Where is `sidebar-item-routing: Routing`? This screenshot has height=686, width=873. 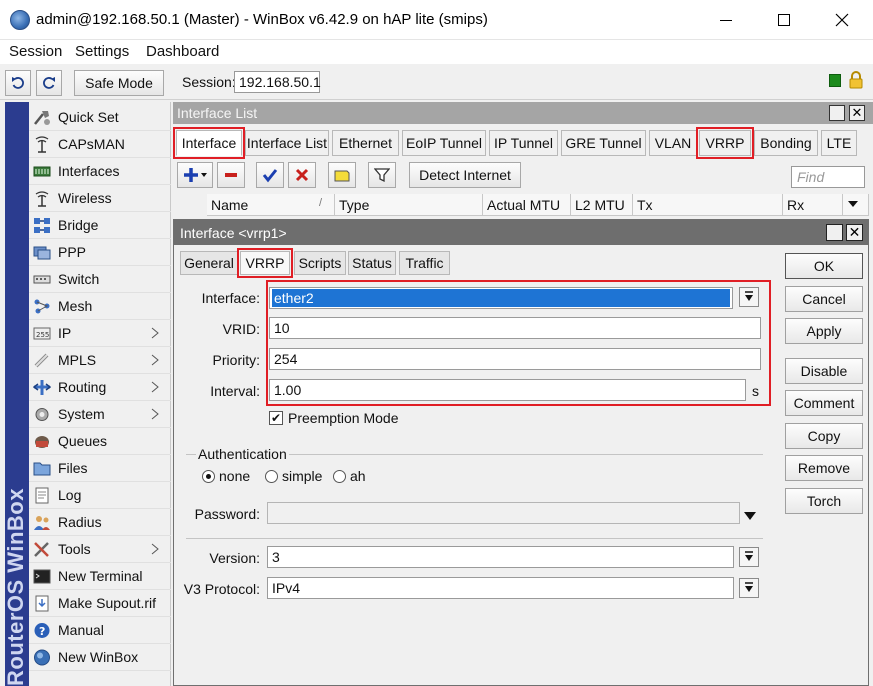
sidebar-item-routing: Routing is located at coordinates (100, 387).